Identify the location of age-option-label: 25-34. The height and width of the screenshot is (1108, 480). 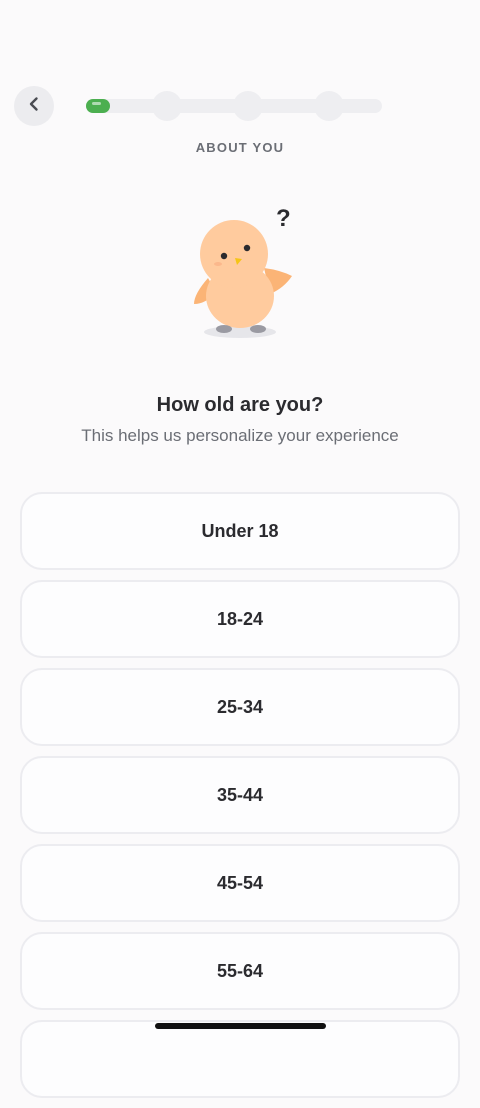
(240, 706).